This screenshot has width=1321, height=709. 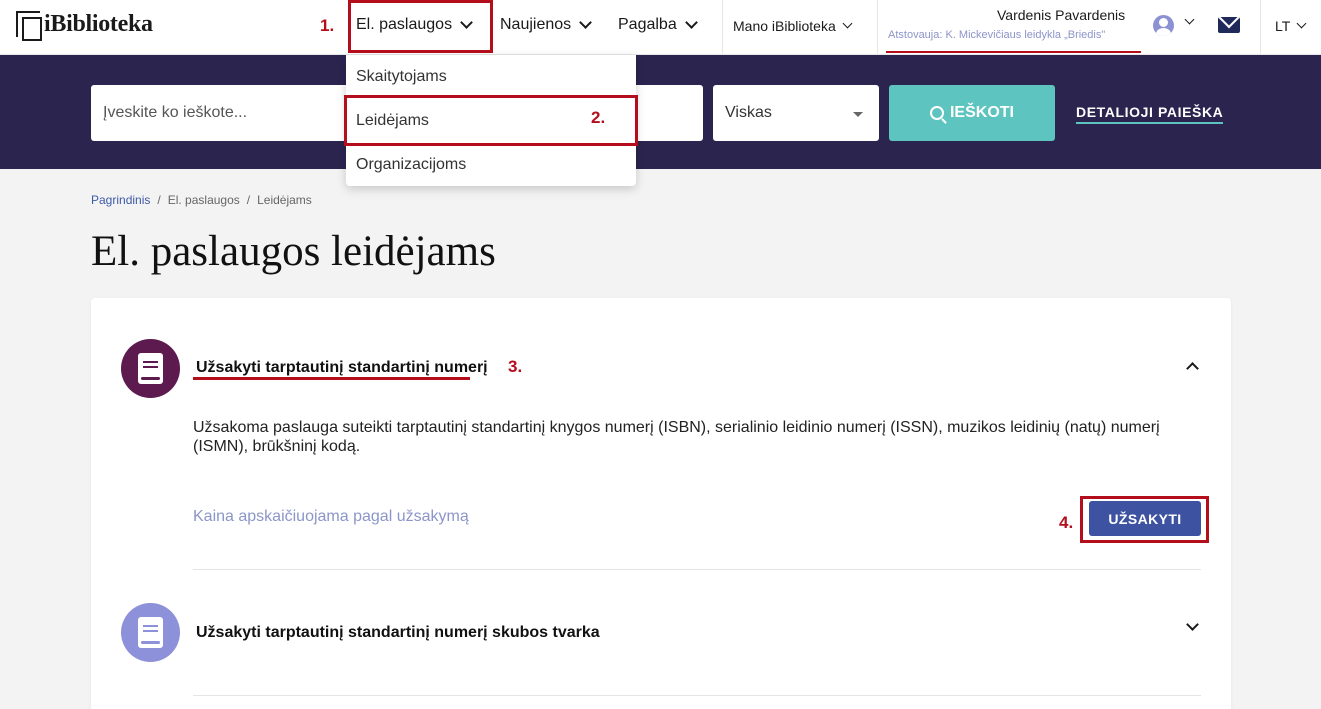 What do you see at coordinates (411, 165) in the screenshot?
I see `dropdown-item-organizacijoms: Organizacijoms` at bounding box center [411, 165].